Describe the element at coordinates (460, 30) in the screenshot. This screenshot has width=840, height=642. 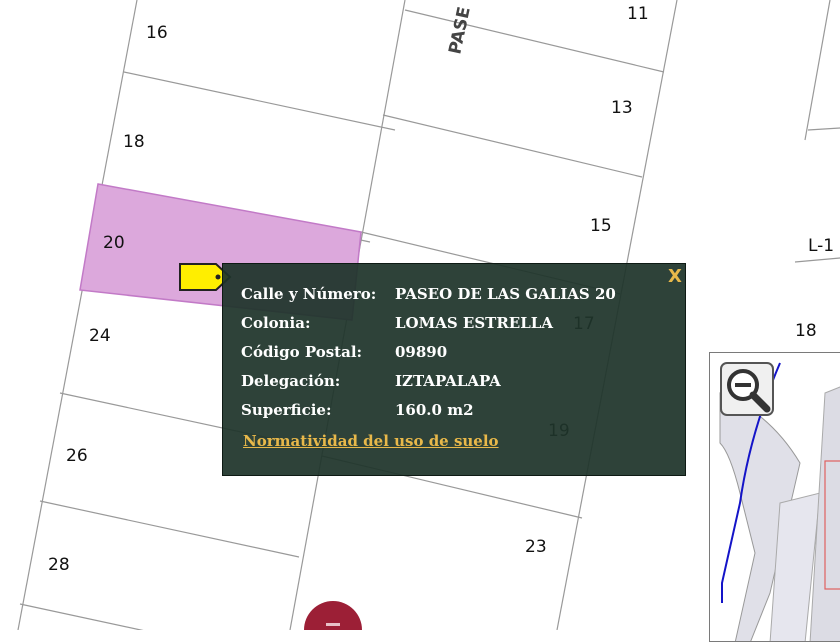
I see `street-label: PASE` at that location.